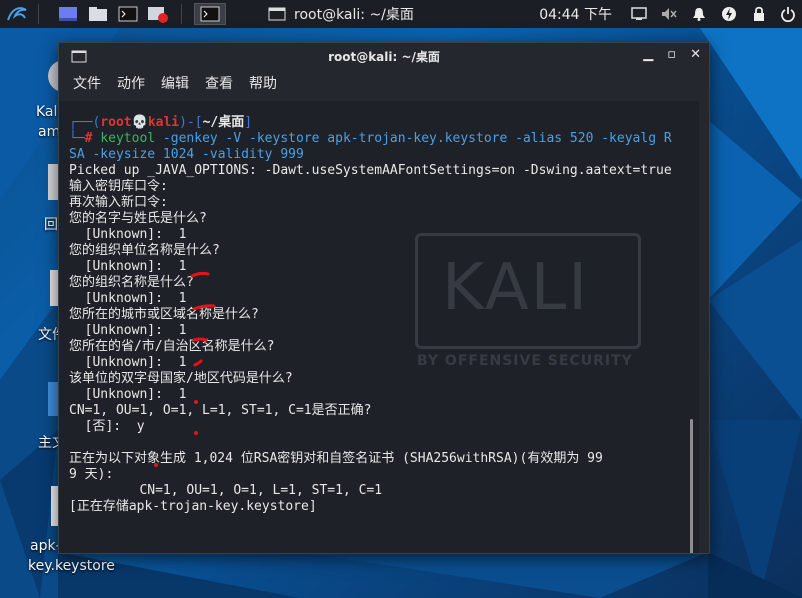 The width and height of the screenshot is (802, 598). What do you see at coordinates (131, 83) in the screenshot?
I see `menu-action: 动作` at bounding box center [131, 83].